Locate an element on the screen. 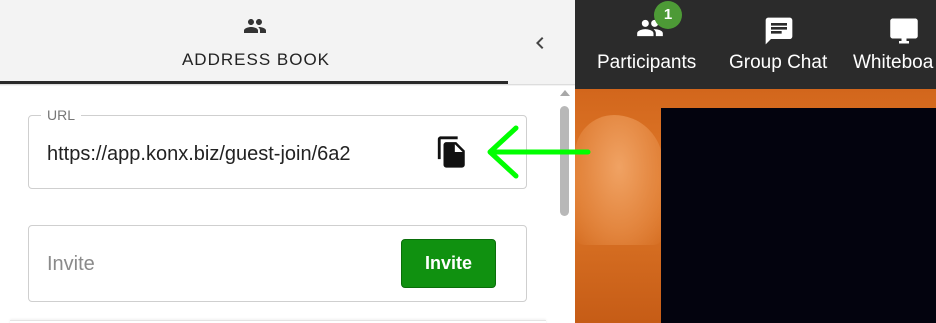 This screenshot has width=936, height=323. invite-field: Invite is located at coordinates (277, 263).